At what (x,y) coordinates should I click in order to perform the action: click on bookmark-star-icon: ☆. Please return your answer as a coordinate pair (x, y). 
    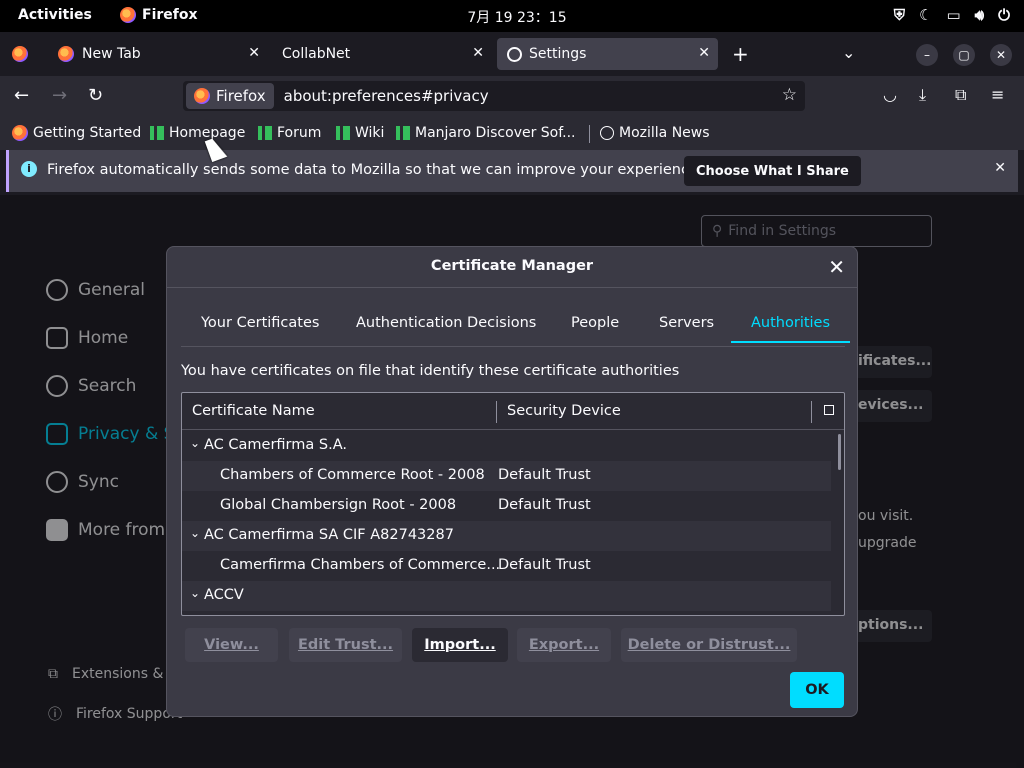
    Looking at the image, I should click on (789, 95).